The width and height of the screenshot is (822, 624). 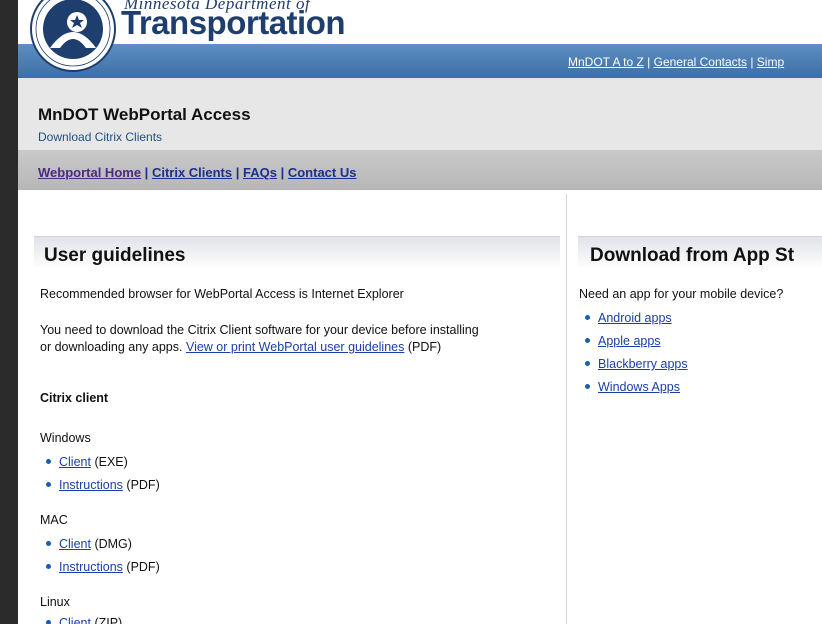 What do you see at coordinates (9, 312) in the screenshot?
I see `window-edge-strip` at bounding box center [9, 312].